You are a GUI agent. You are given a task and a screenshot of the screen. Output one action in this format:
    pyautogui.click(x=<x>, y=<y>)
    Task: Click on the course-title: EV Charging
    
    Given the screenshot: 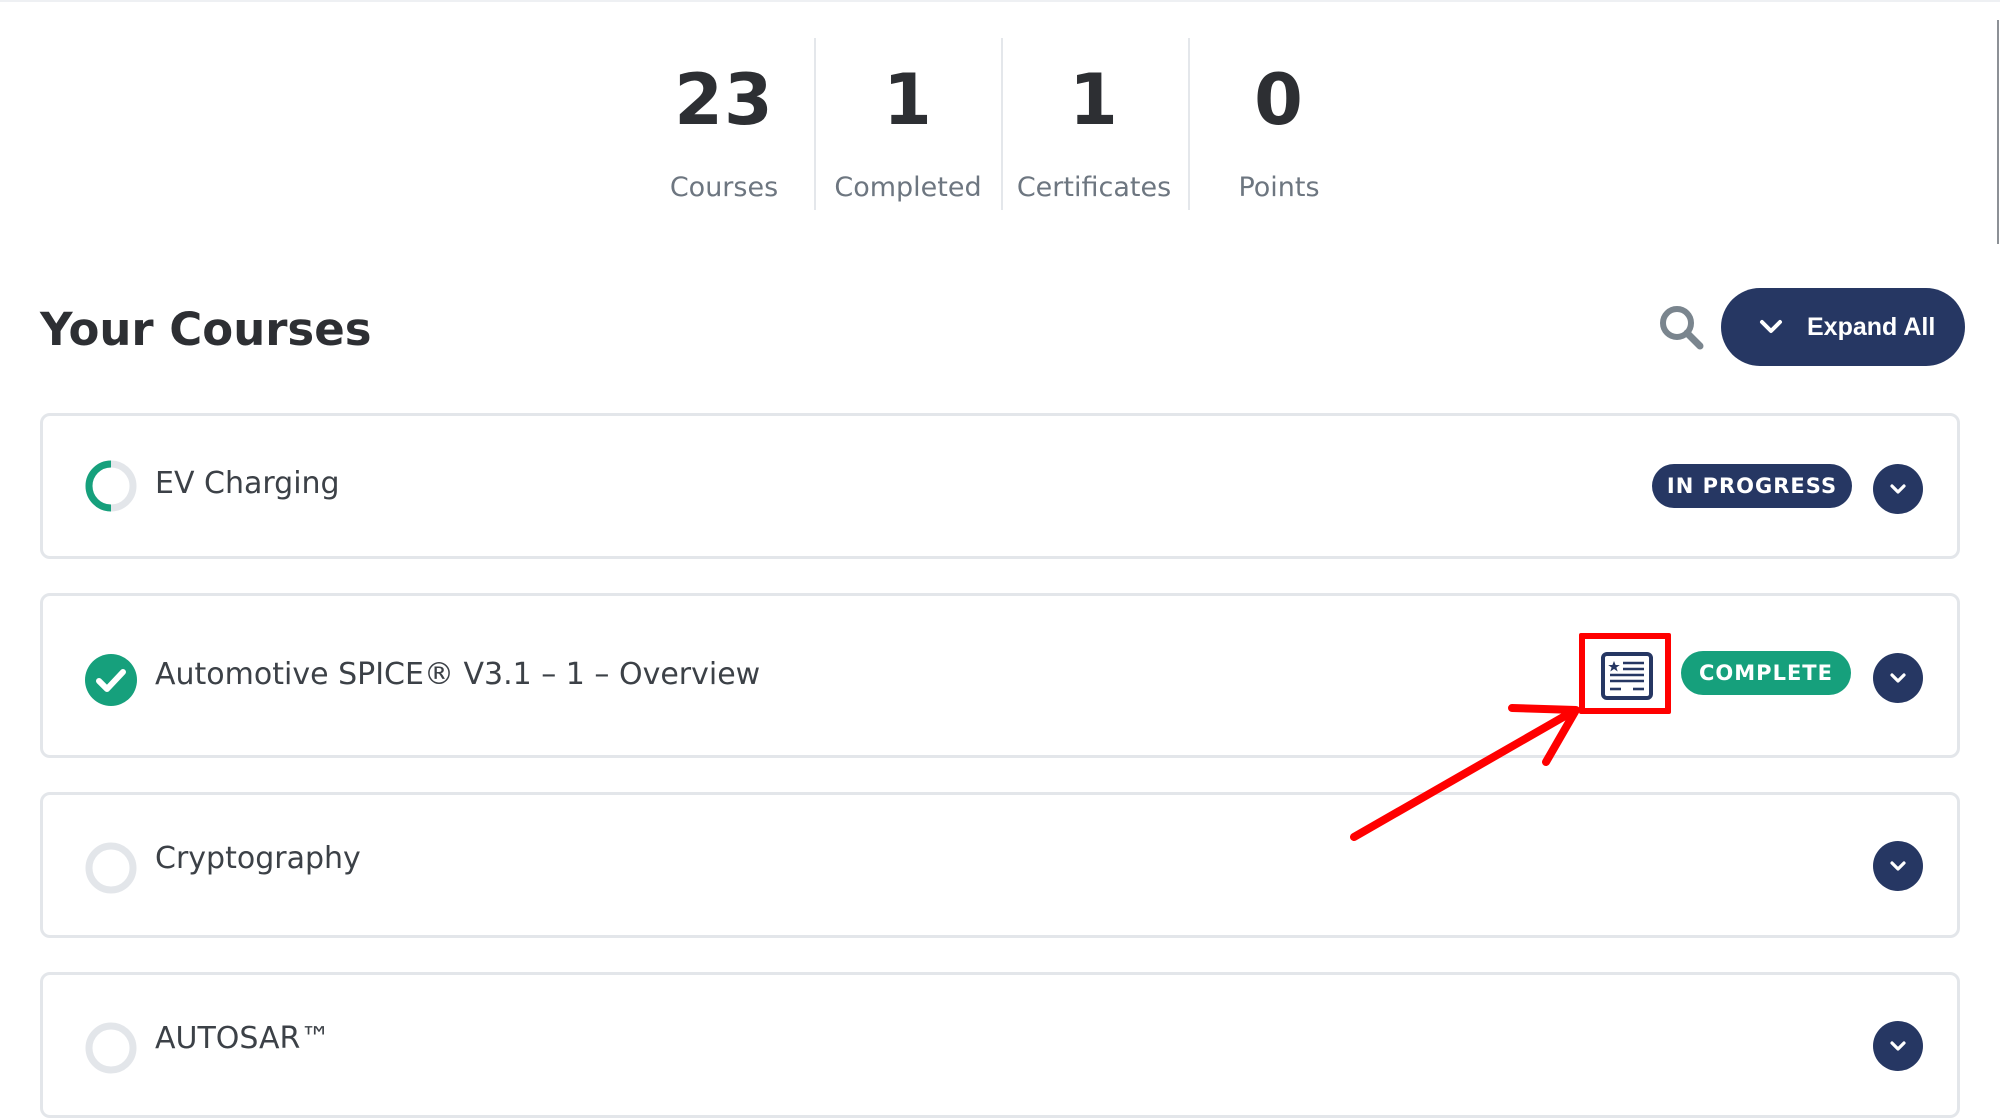 What is the action you would take?
    pyautogui.click(x=247, y=484)
    